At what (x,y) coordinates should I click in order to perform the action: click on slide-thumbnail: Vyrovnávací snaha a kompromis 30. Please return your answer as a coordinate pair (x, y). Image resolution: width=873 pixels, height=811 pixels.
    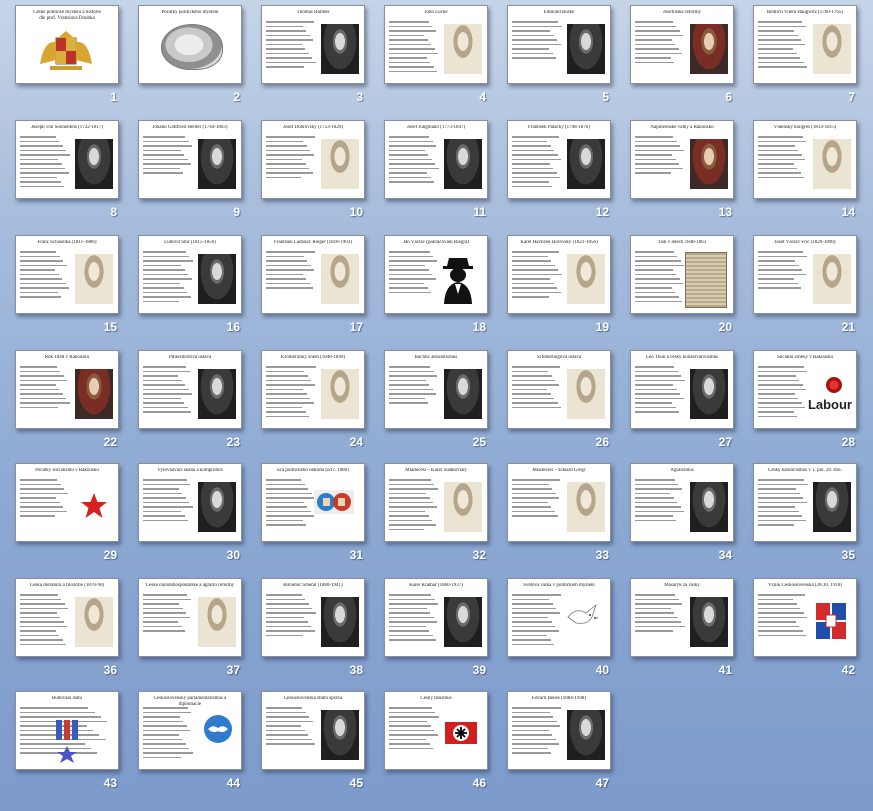
    Looking at the image, I should click on (190, 513).